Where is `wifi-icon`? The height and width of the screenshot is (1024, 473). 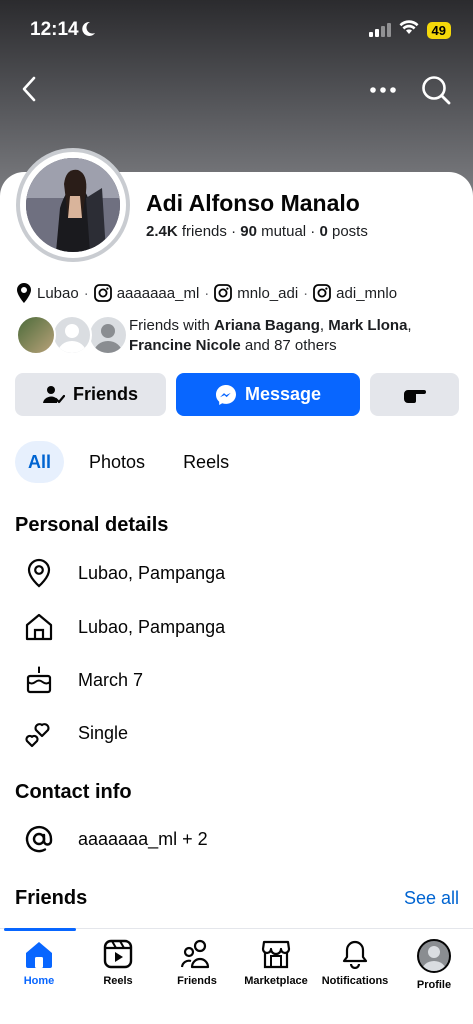
wifi-icon is located at coordinates (409, 30).